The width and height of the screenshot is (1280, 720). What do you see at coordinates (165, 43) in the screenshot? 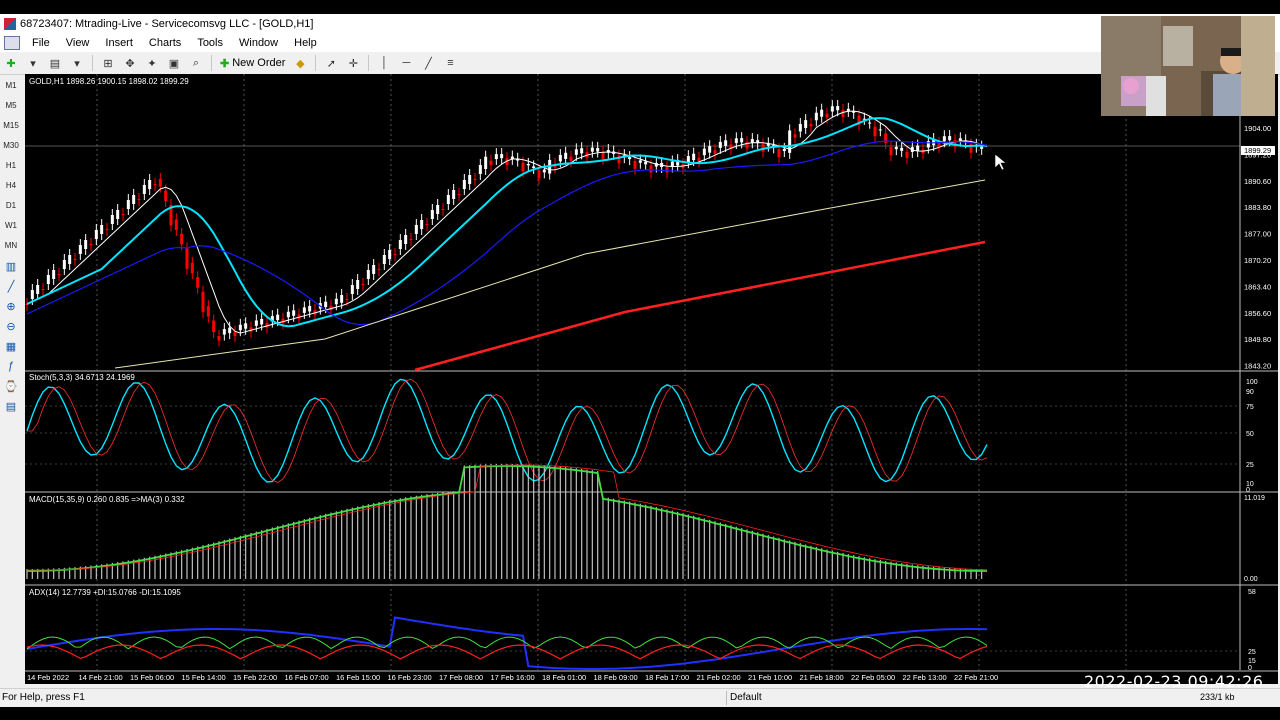
I see `menu-charts: Charts` at bounding box center [165, 43].